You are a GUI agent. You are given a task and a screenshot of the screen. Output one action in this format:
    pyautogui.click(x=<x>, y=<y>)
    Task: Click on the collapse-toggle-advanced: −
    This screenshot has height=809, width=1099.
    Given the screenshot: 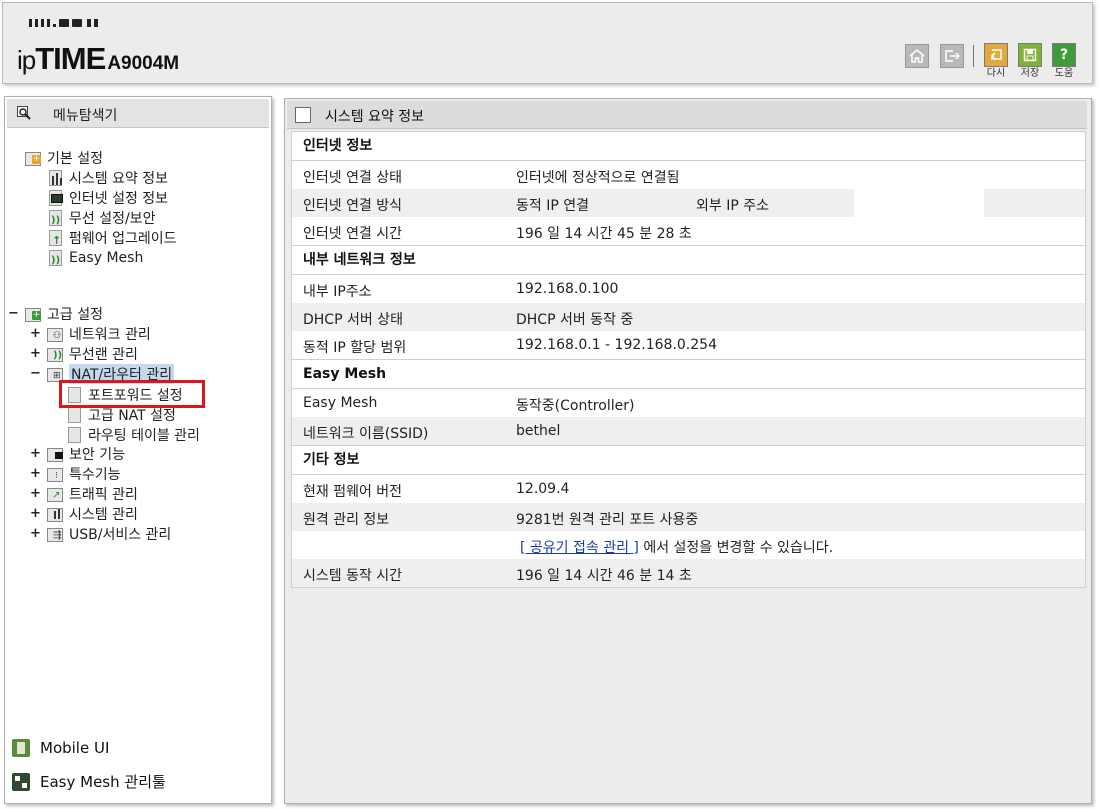 What is the action you would take?
    pyautogui.click(x=13, y=313)
    